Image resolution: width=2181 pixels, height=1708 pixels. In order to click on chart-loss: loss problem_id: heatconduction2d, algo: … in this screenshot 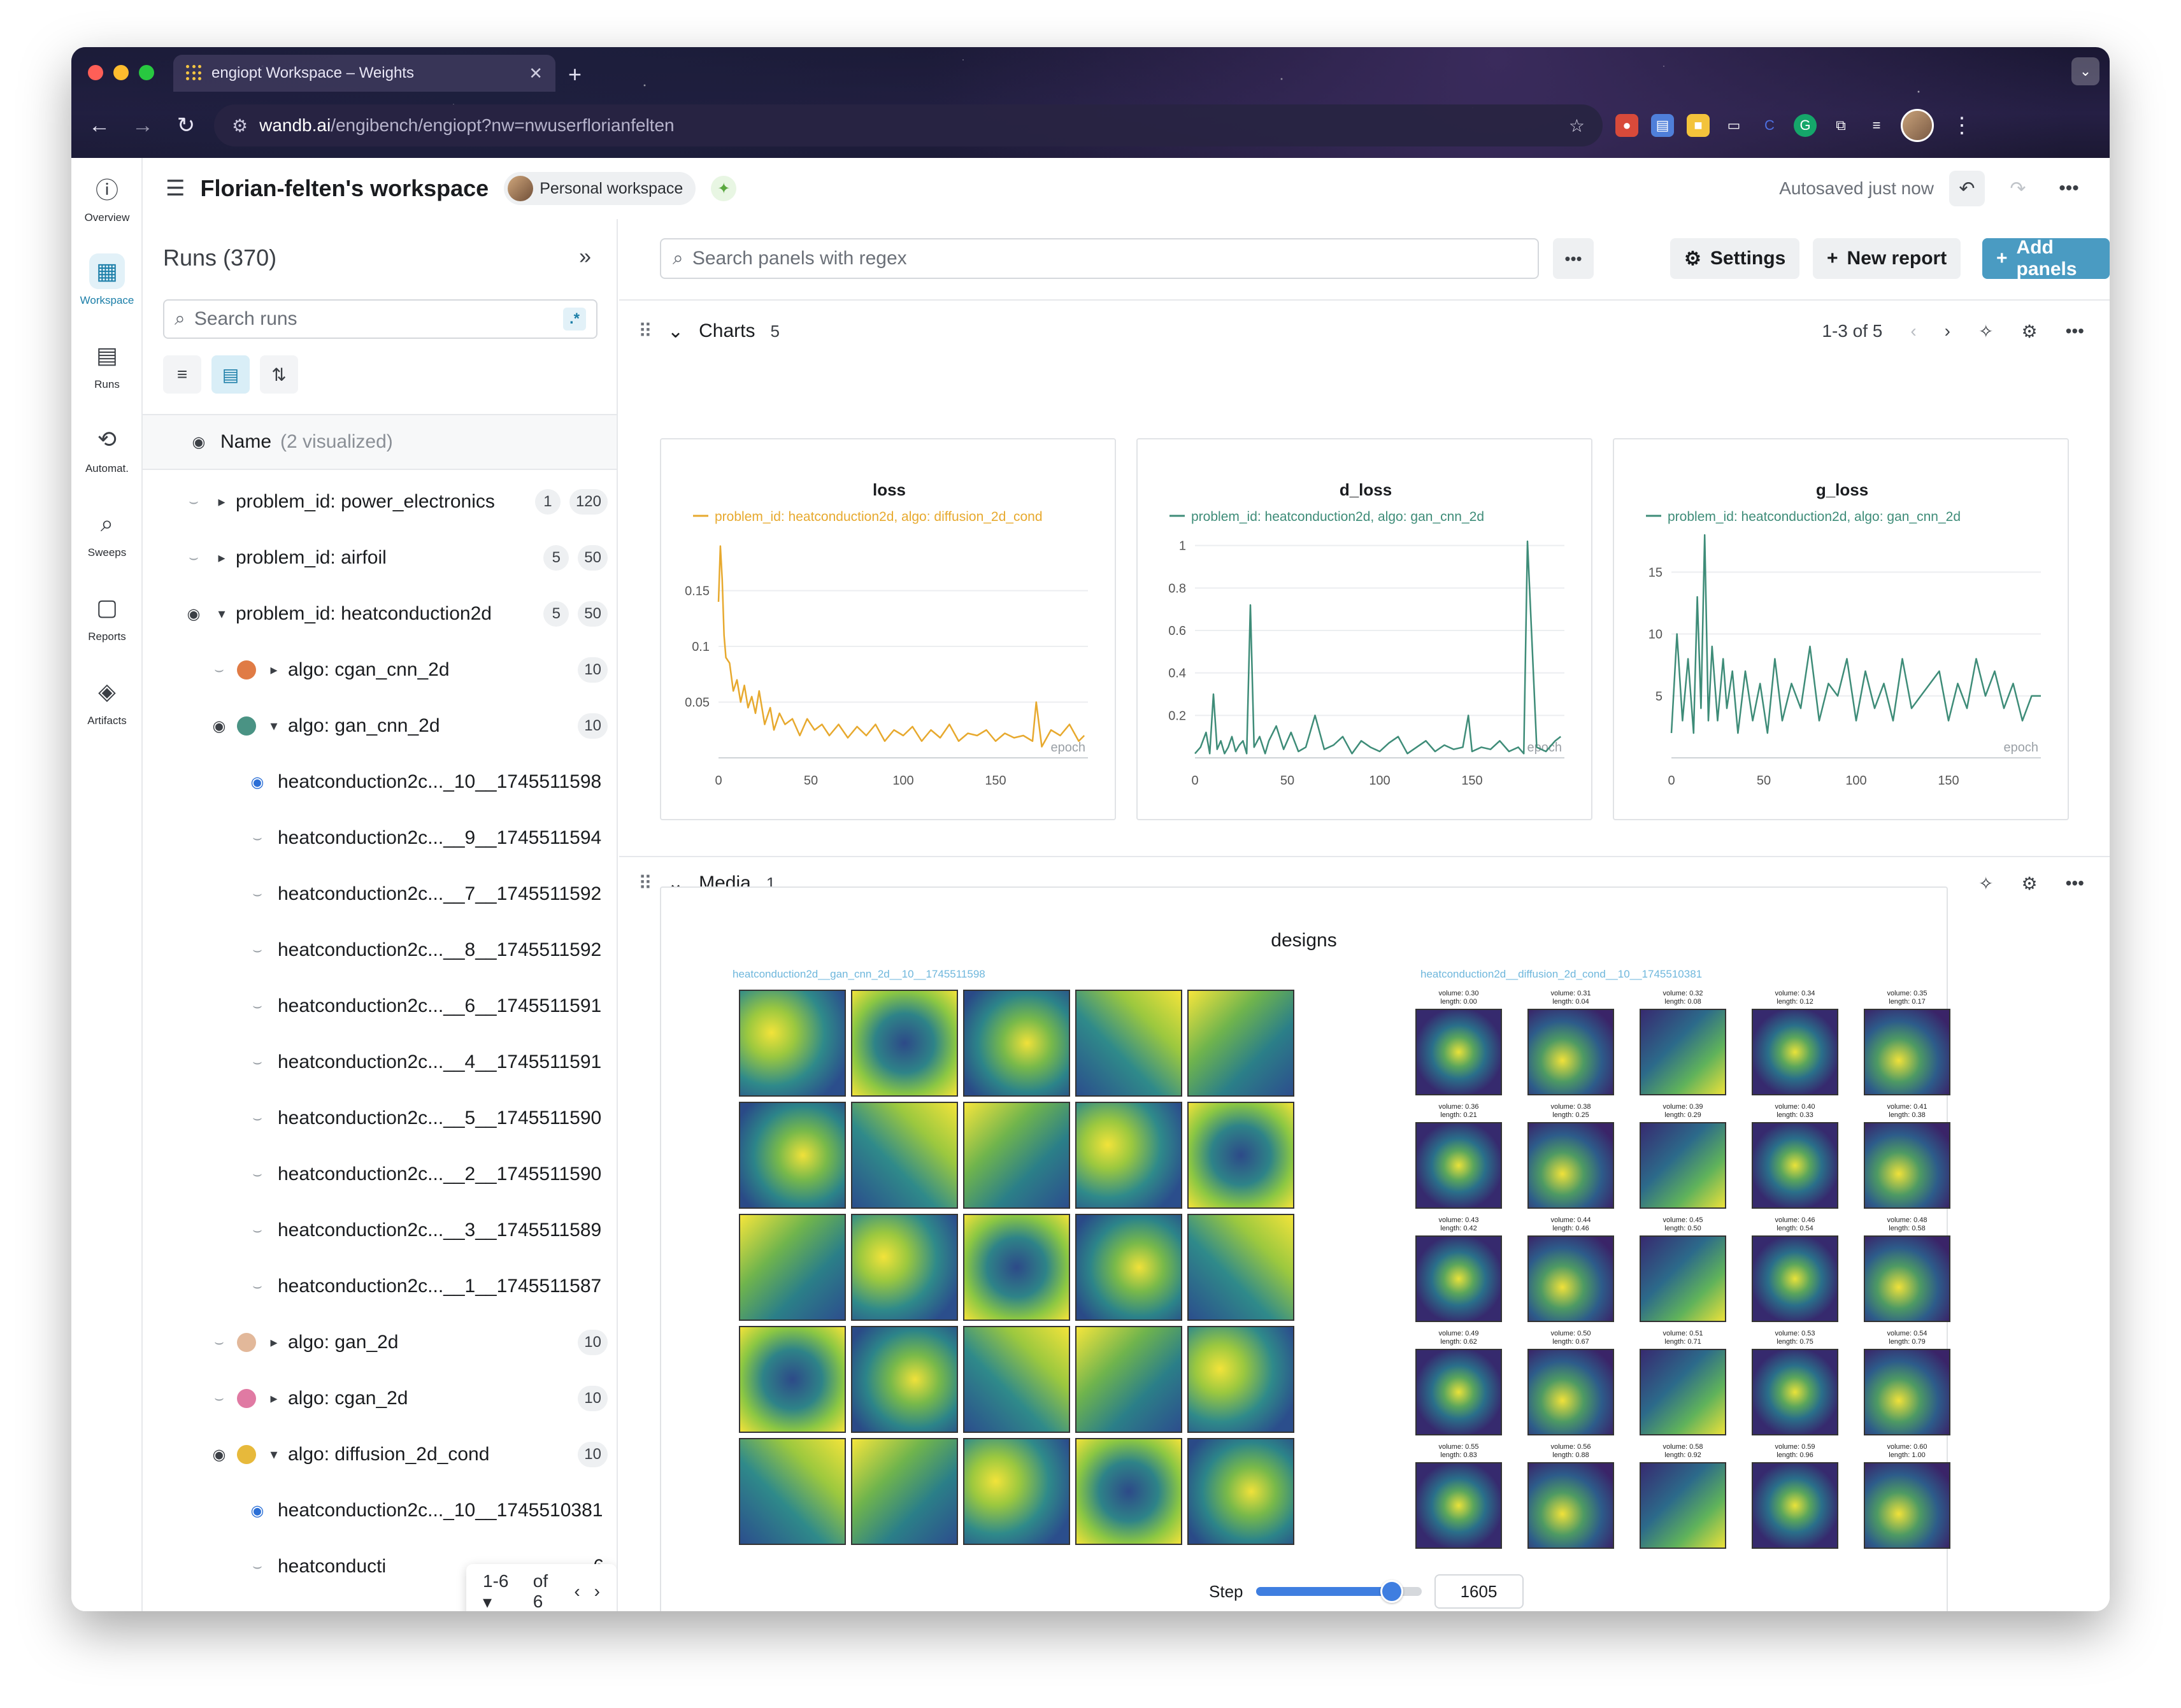, I will do `click(888, 629)`.